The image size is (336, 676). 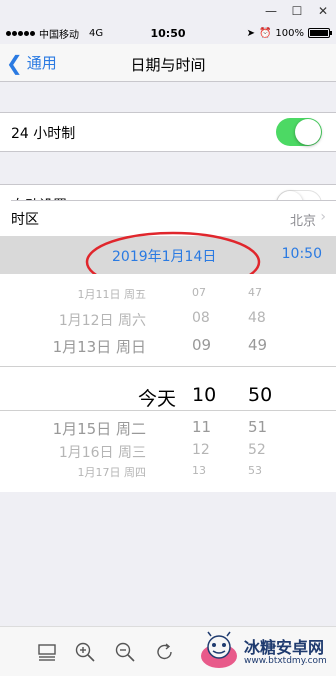 I want to click on watermark-url: www.btxtdmy.com, so click(x=285, y=661).